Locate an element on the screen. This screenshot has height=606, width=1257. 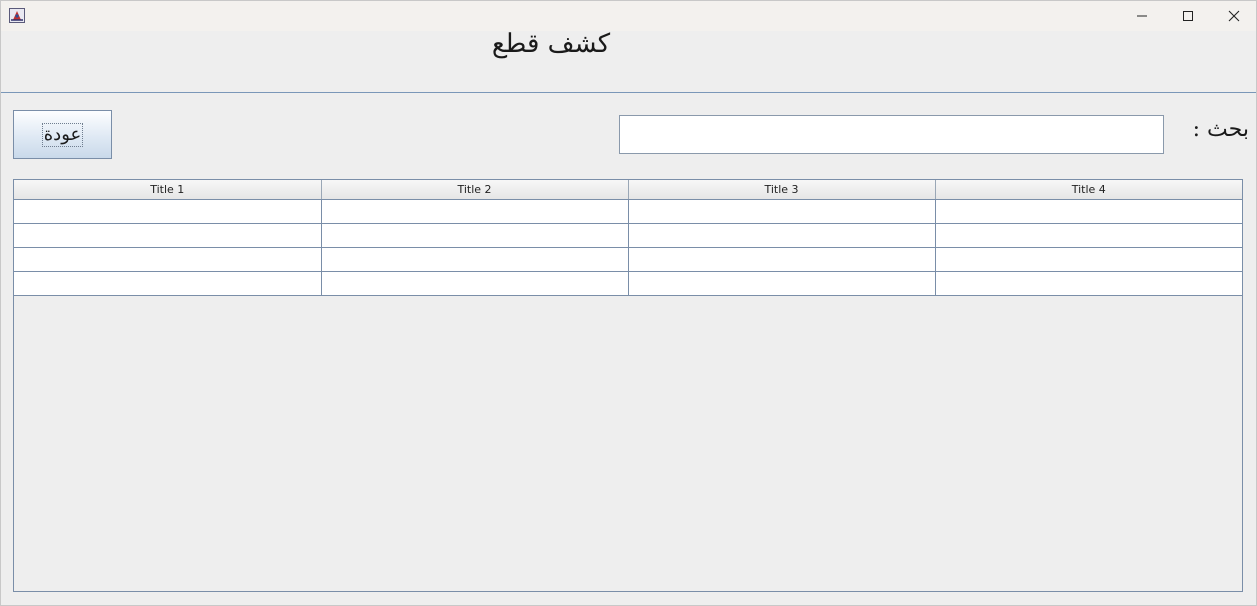
back-button-label: عودة is located at coordinates (62, 134).